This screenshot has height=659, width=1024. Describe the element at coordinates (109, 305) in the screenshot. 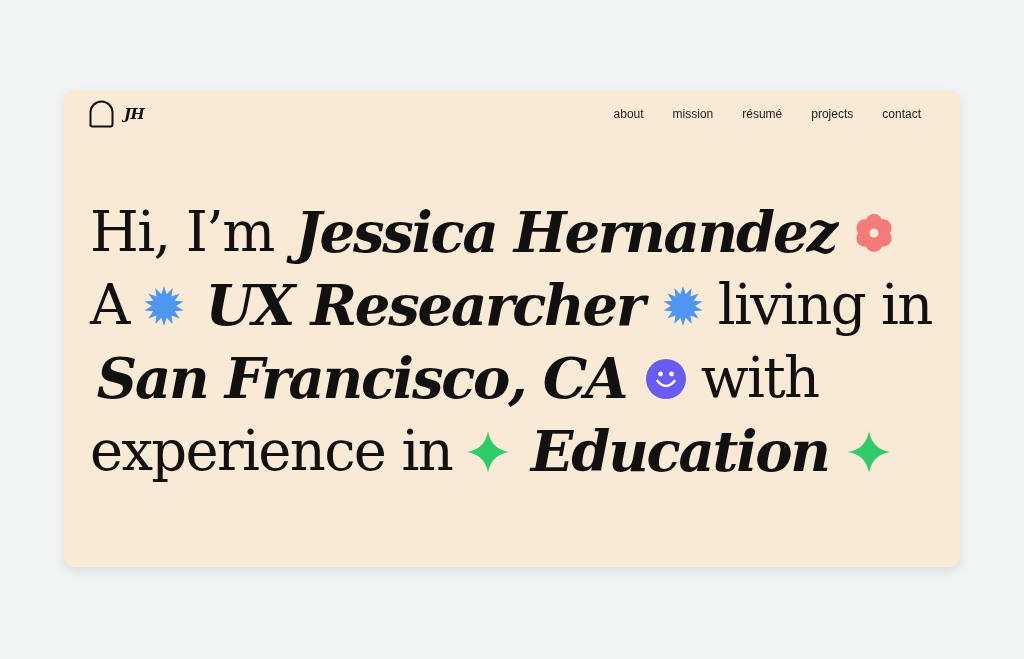

I see `headline-text: A` at that location.